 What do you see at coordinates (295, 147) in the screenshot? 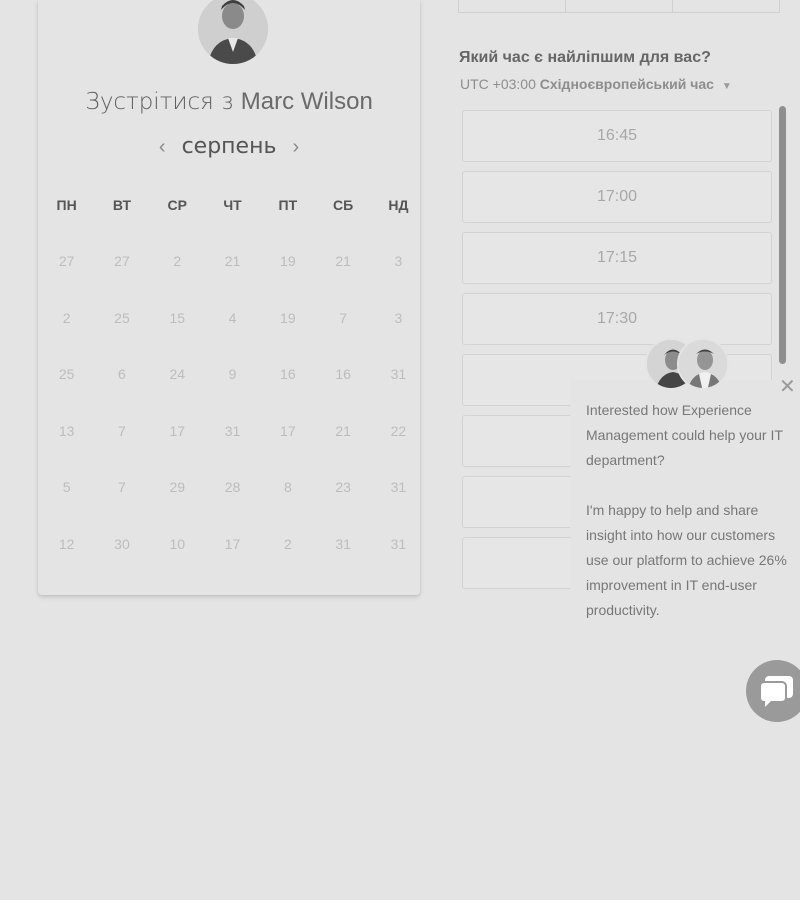
I see `chevron-right-icon: ›` at bounding box center [295, 147].